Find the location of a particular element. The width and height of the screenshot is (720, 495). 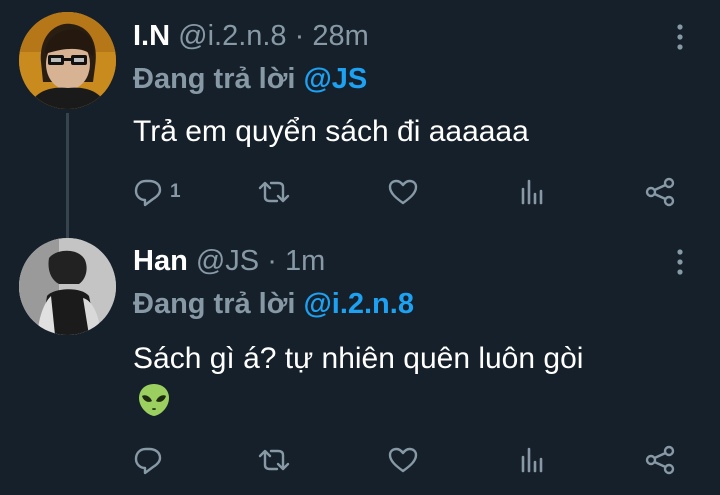

username: @JS is located at coordinates (227, 261).